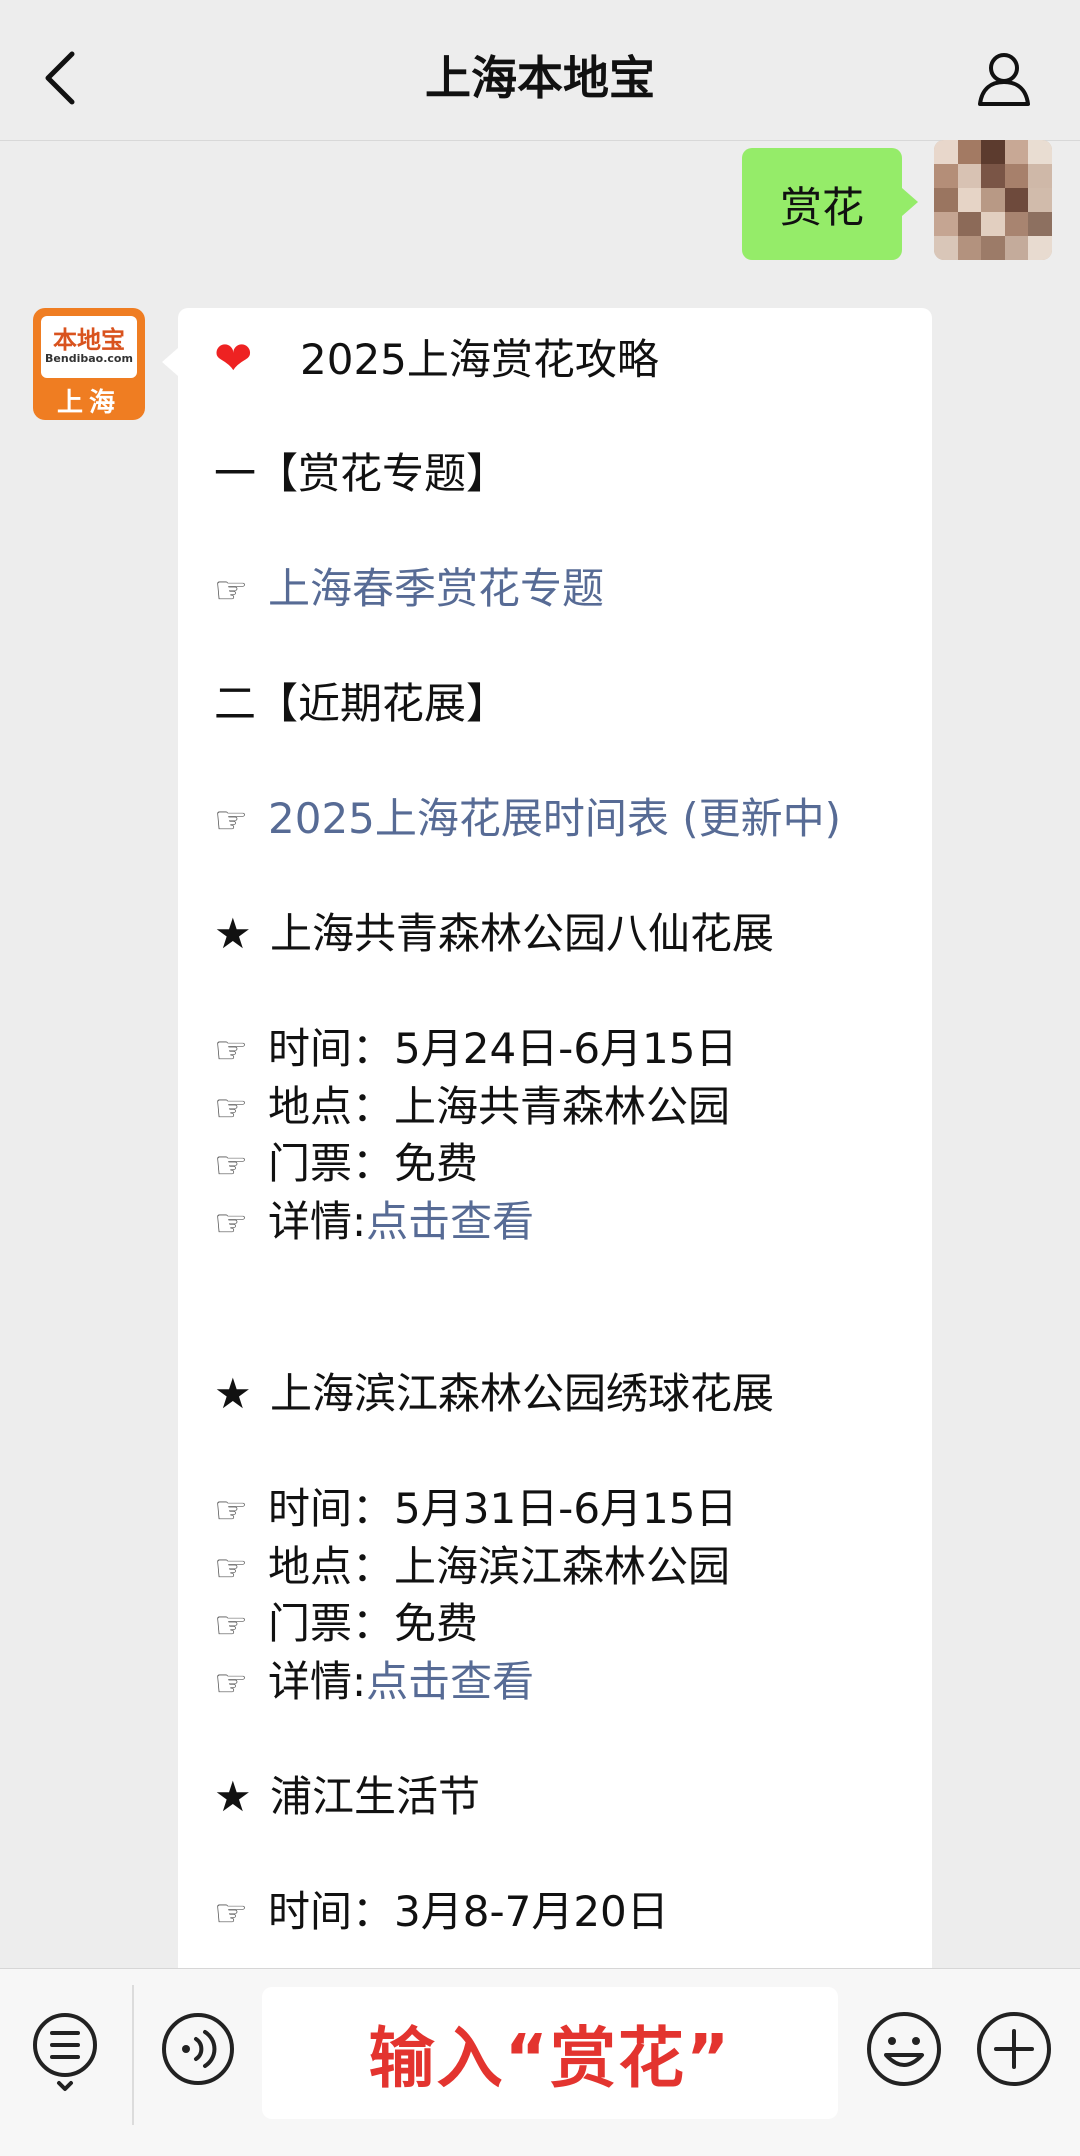 The width and height of the screenshot is (1080, 2156). I want to click on plus-icon, so click(1014, 2049).